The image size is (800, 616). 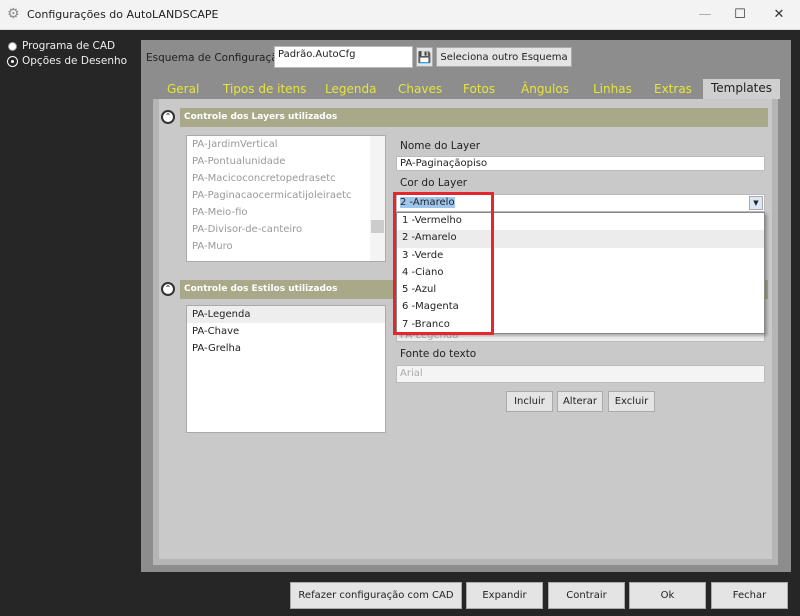 What do you see at coordinates (12, 61) in the screenshot?
I see `radio-selected-icon` at bounding box center [12, 61].